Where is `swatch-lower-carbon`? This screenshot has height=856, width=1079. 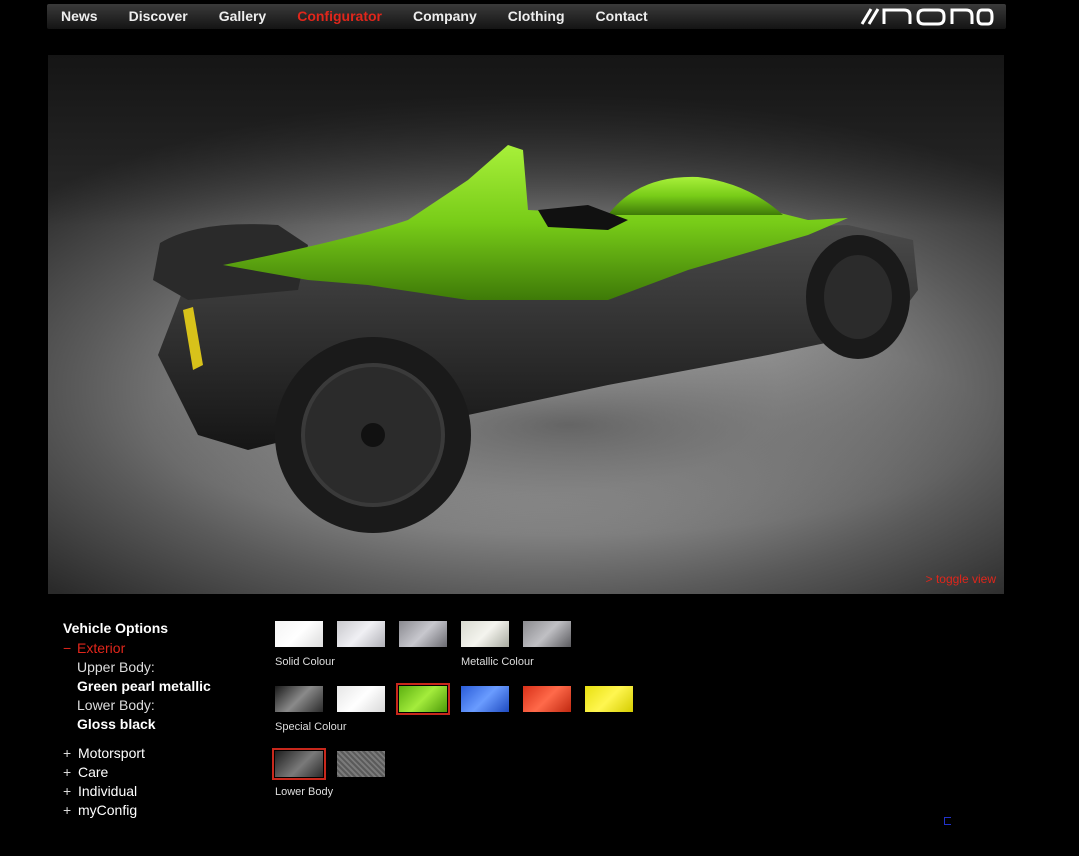 swatch-lower-carbon is located at coordinates (361, 764).